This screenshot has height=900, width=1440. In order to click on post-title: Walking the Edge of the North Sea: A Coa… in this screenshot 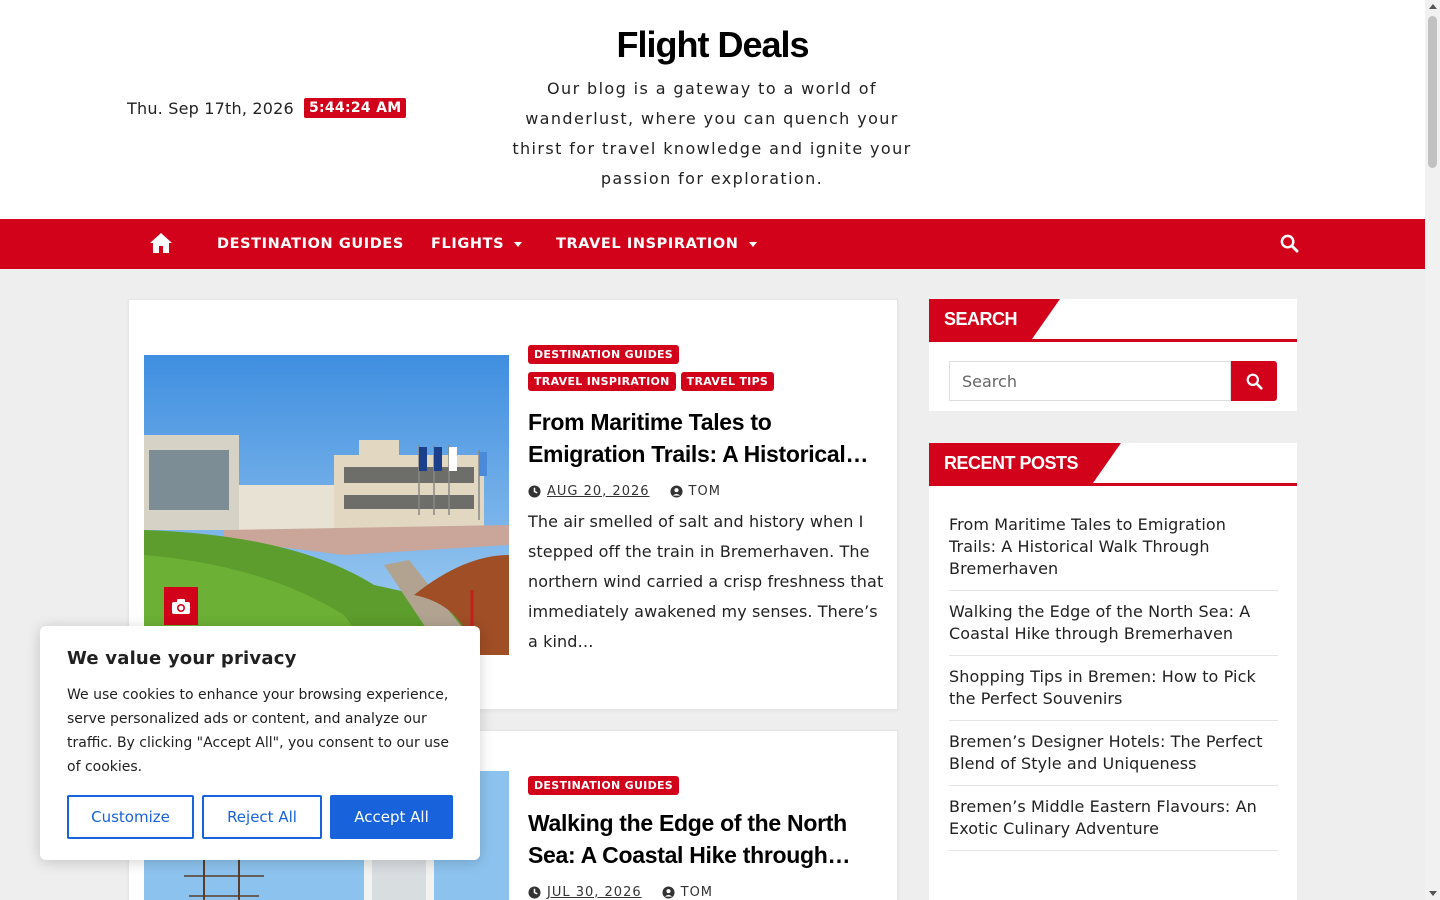, I will do `click(703, 839)`.